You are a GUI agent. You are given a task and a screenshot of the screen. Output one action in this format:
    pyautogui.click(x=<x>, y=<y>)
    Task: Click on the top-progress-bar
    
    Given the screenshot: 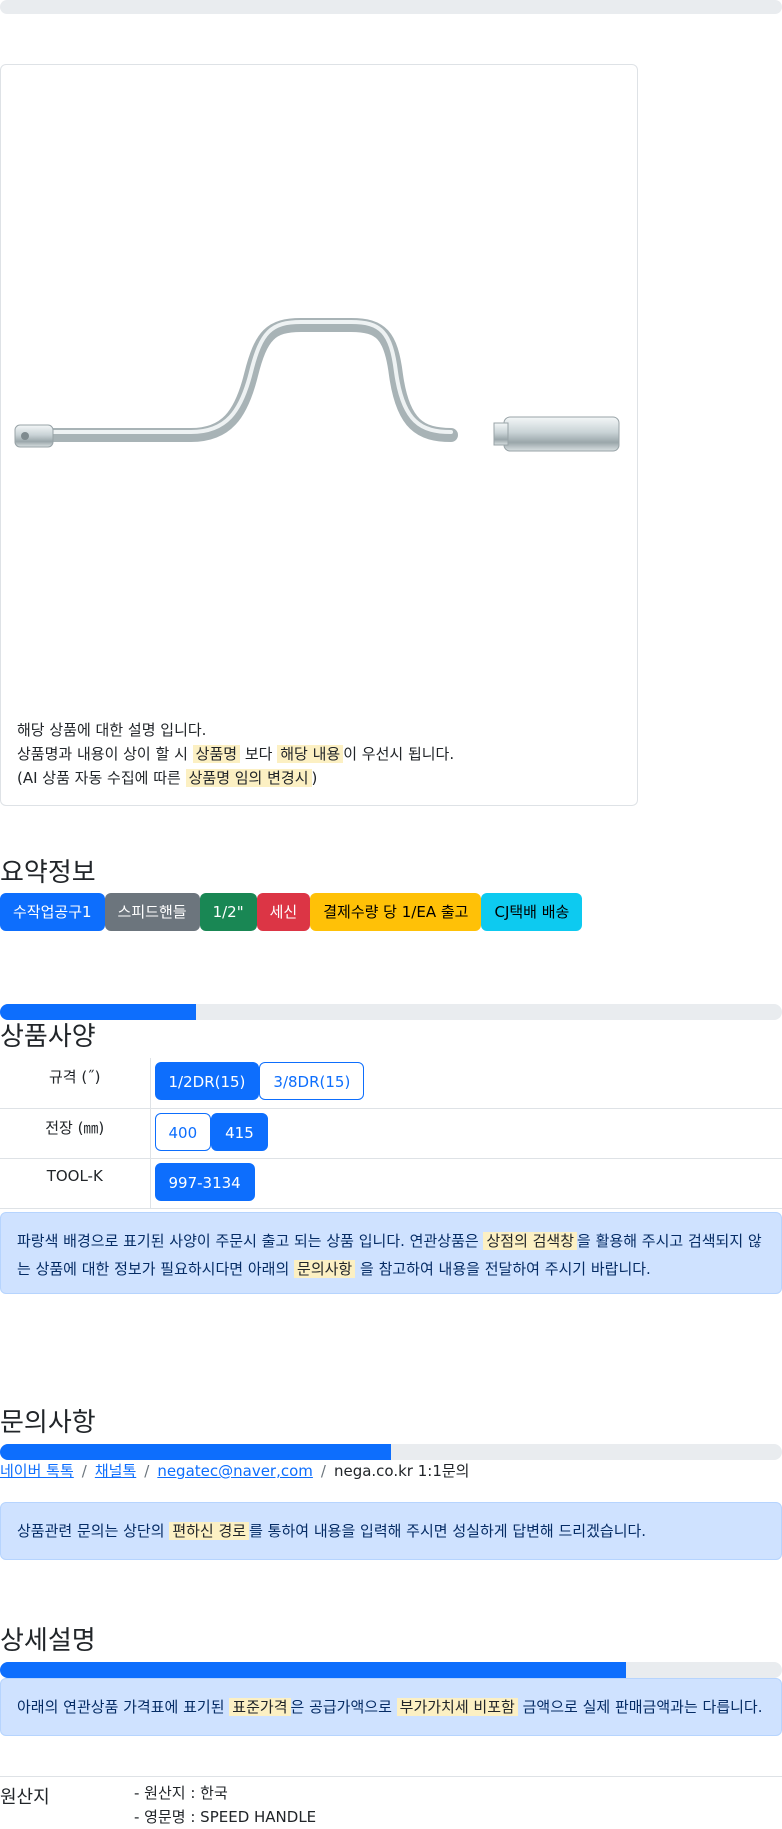 What is the action you would take?
    pyautogui.click(x=391, y=7)
    